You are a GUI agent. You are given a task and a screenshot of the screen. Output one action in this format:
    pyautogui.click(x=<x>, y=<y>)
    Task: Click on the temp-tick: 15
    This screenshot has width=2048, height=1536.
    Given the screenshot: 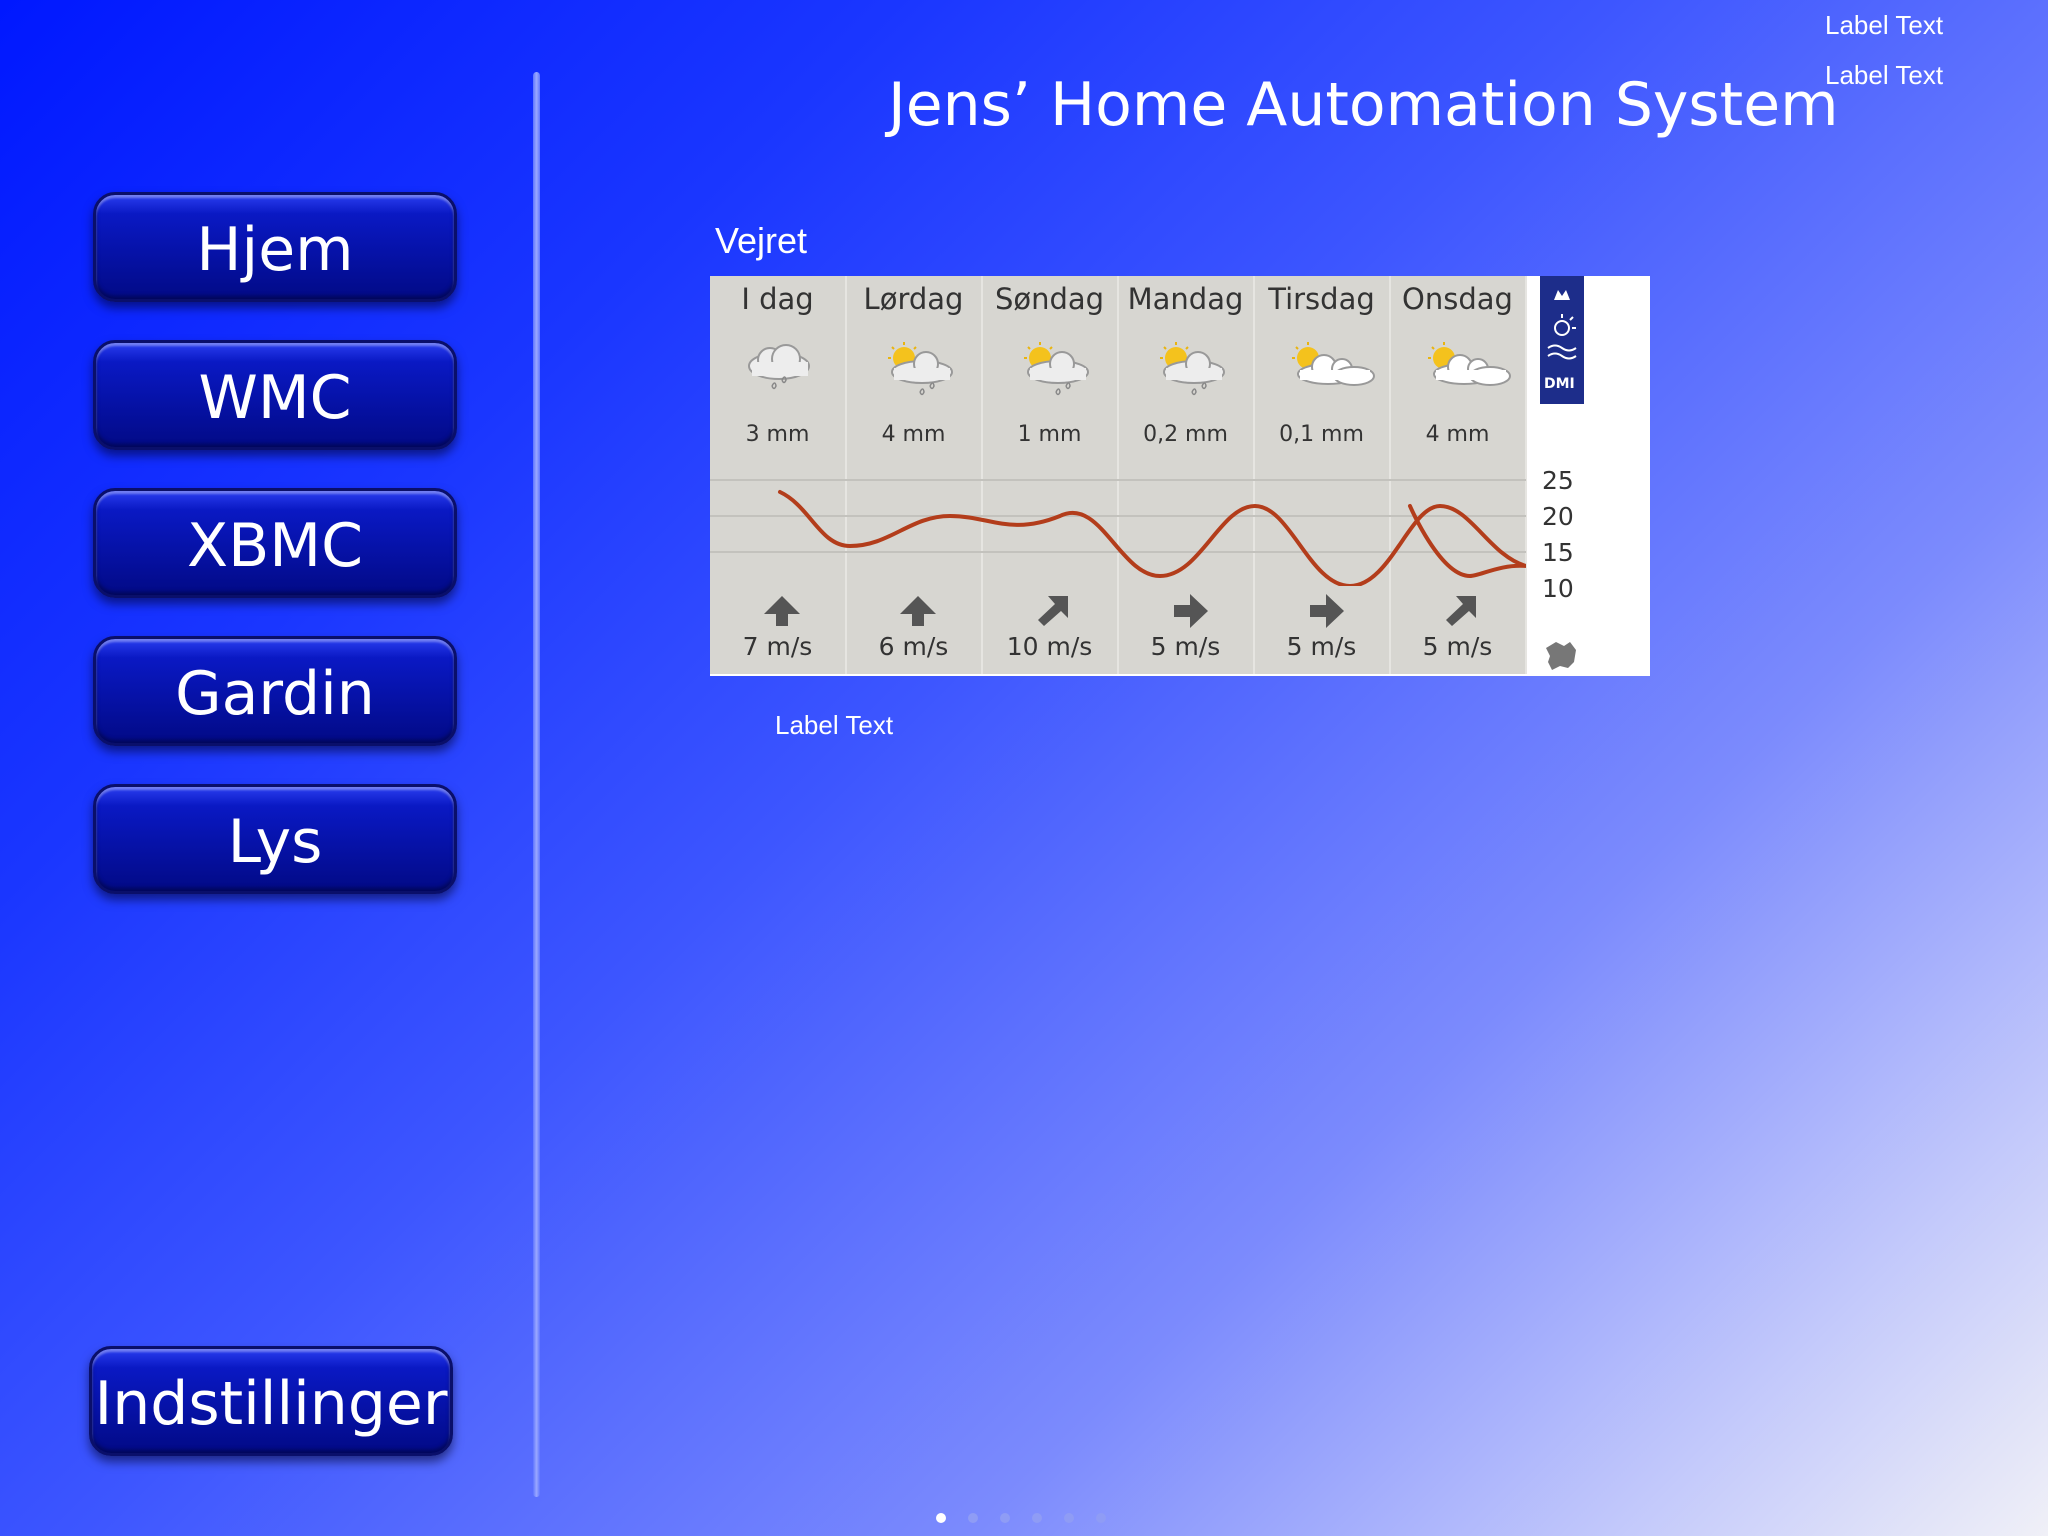 What is the action you would take?
    pyautogui.click(x=1558, y=552)
    